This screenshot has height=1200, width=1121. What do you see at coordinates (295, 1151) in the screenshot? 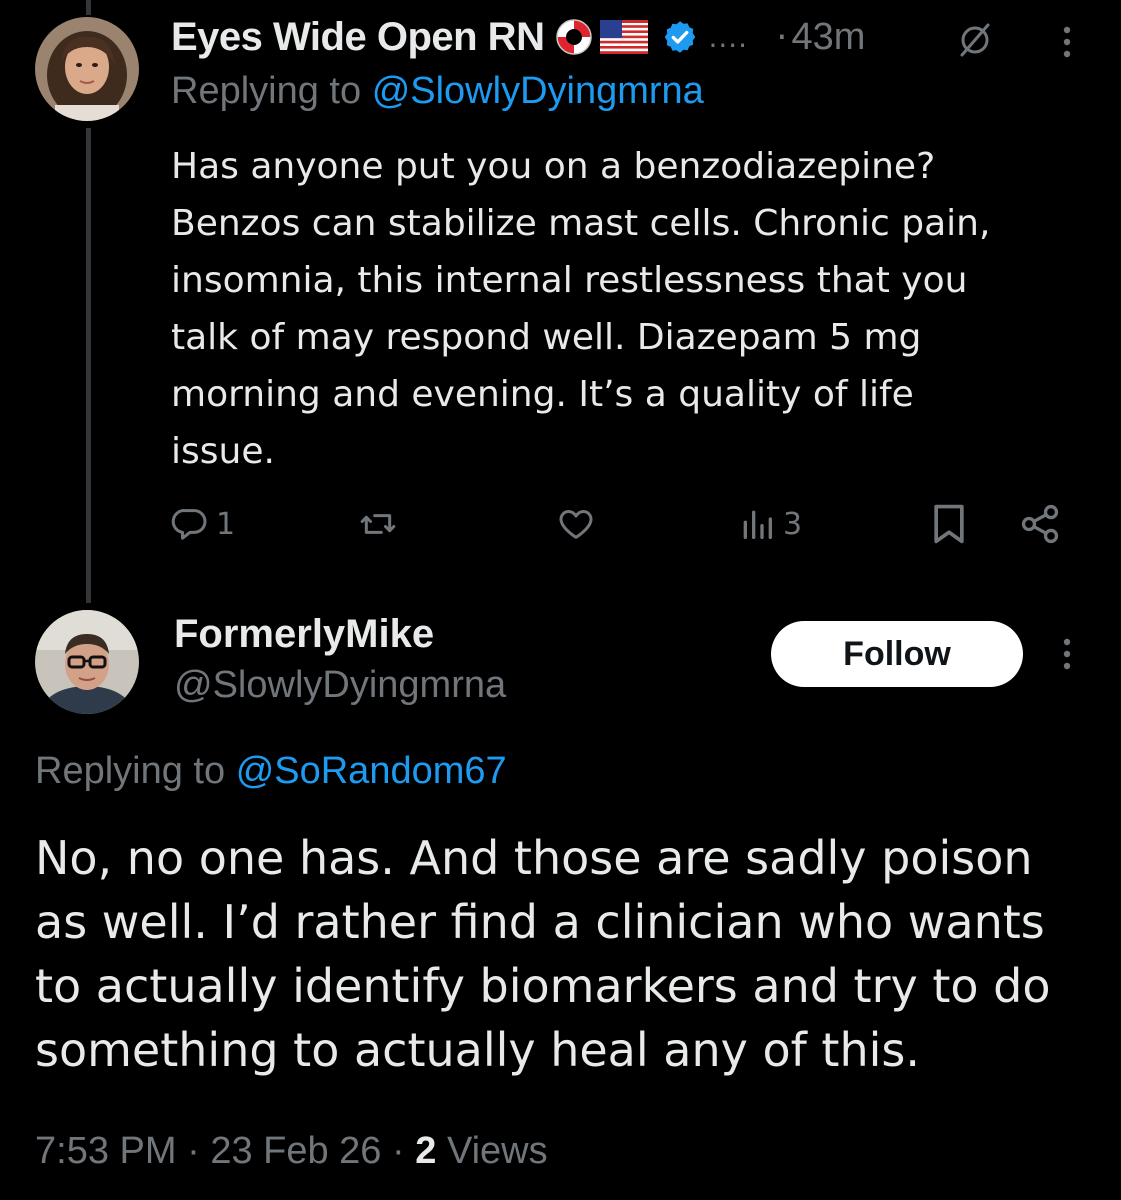
I see `tweet-date: 23 Feb 26` at bounding box center [295, 1151].